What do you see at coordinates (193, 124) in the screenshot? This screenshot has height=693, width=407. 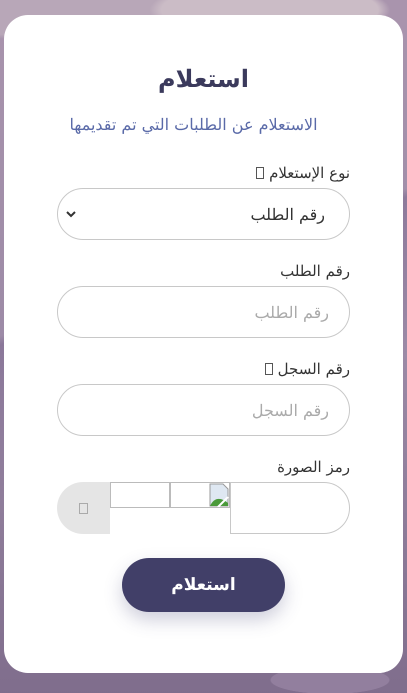 I see `form-subtitle: الاستعلام عن الطلبات التي تم تقديمها` at bounding box center [193, 124].